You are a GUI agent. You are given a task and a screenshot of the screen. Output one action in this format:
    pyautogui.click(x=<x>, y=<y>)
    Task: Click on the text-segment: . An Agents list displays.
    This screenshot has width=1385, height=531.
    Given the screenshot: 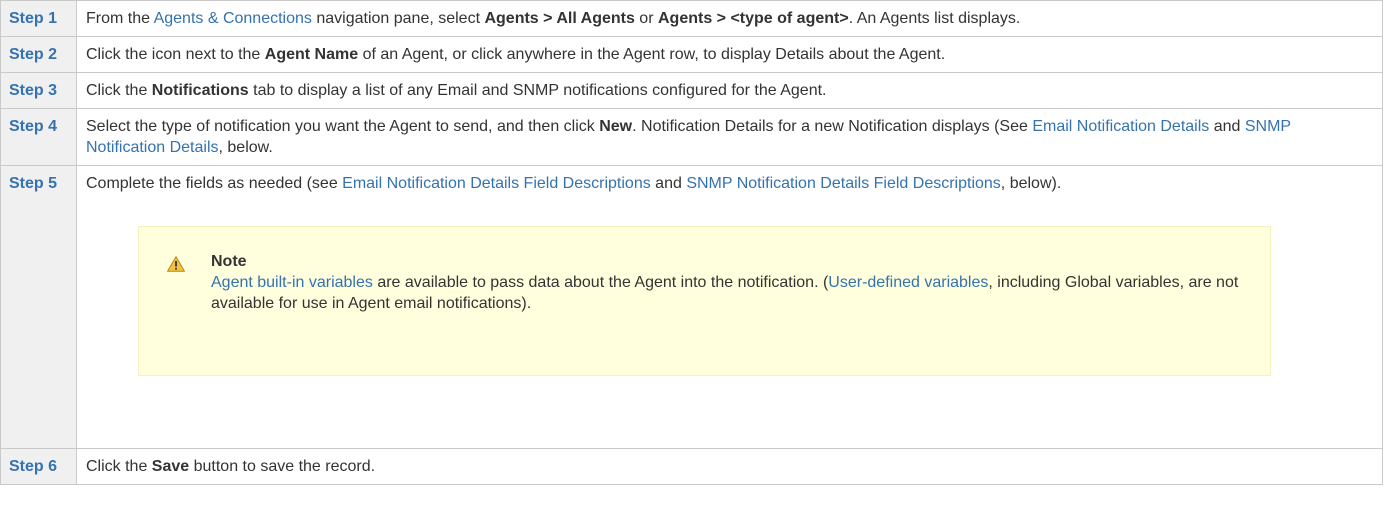 What is the action you would take?
    pyautogui.click(x=934, y=18)
    